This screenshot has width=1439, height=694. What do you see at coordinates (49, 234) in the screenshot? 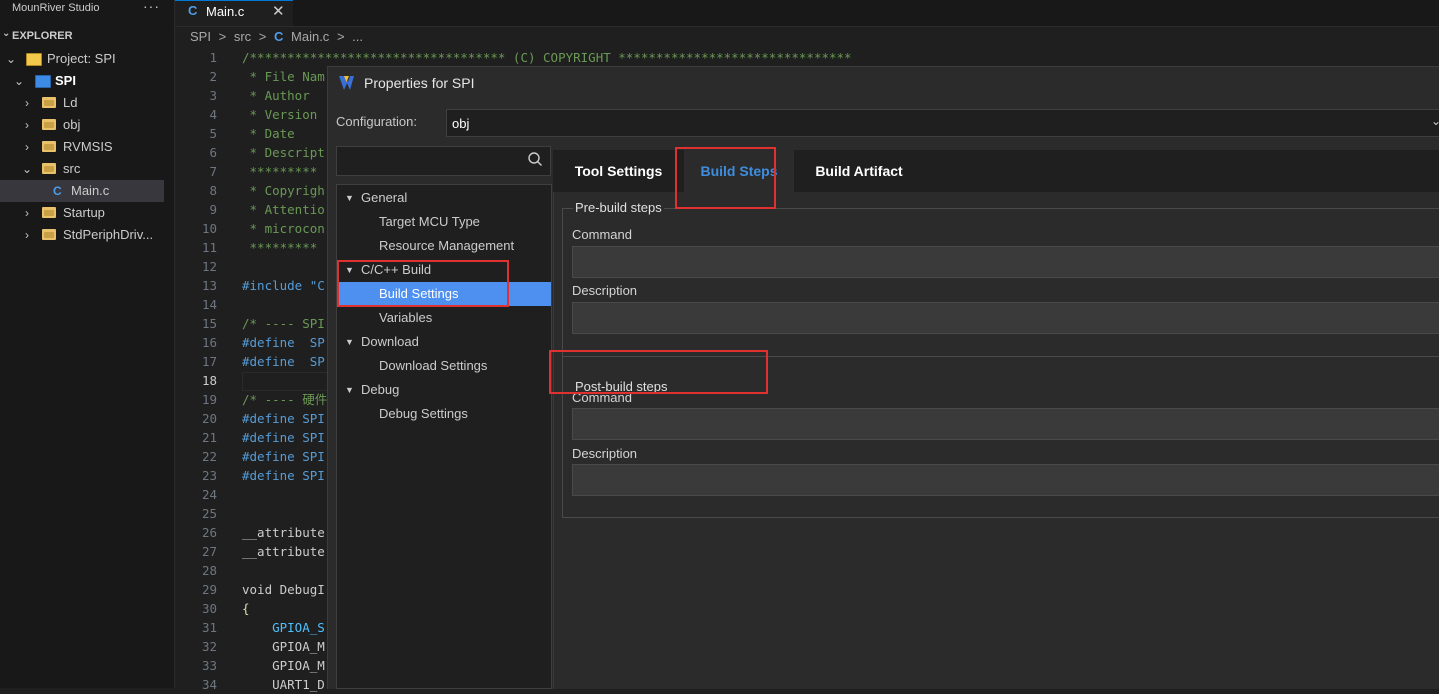
I see `folder-icon` at bounding box center [49, 234].